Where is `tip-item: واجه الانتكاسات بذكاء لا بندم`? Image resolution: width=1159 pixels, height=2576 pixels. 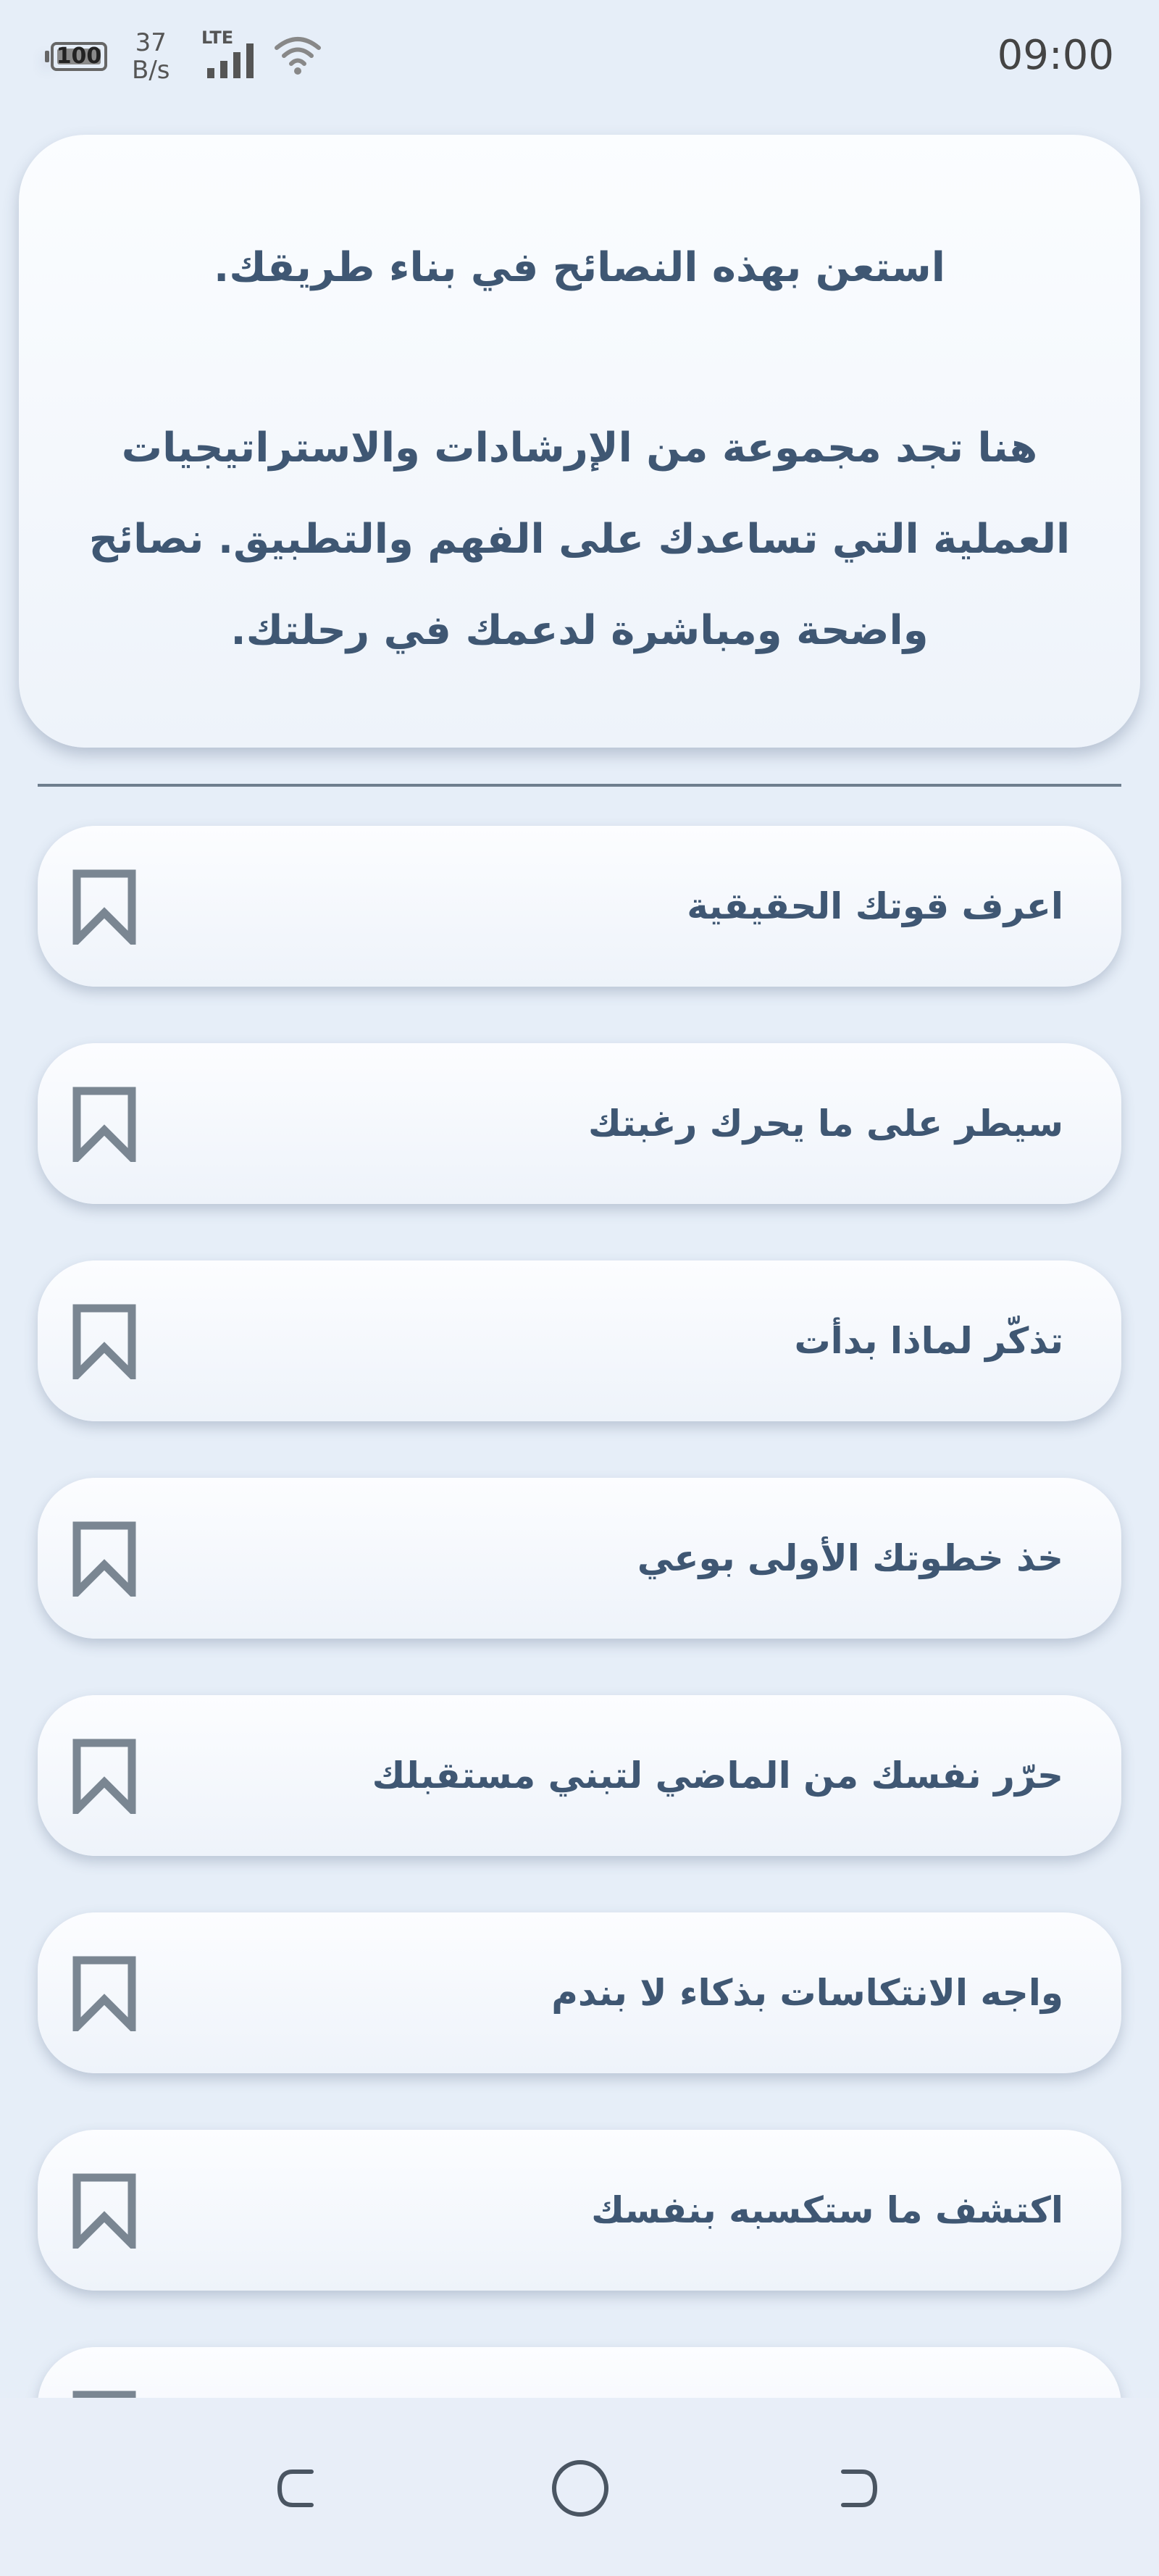
tip-item: واجه الانتكاسات بذكاء لا بندم is located at coordinates (579, 1992).